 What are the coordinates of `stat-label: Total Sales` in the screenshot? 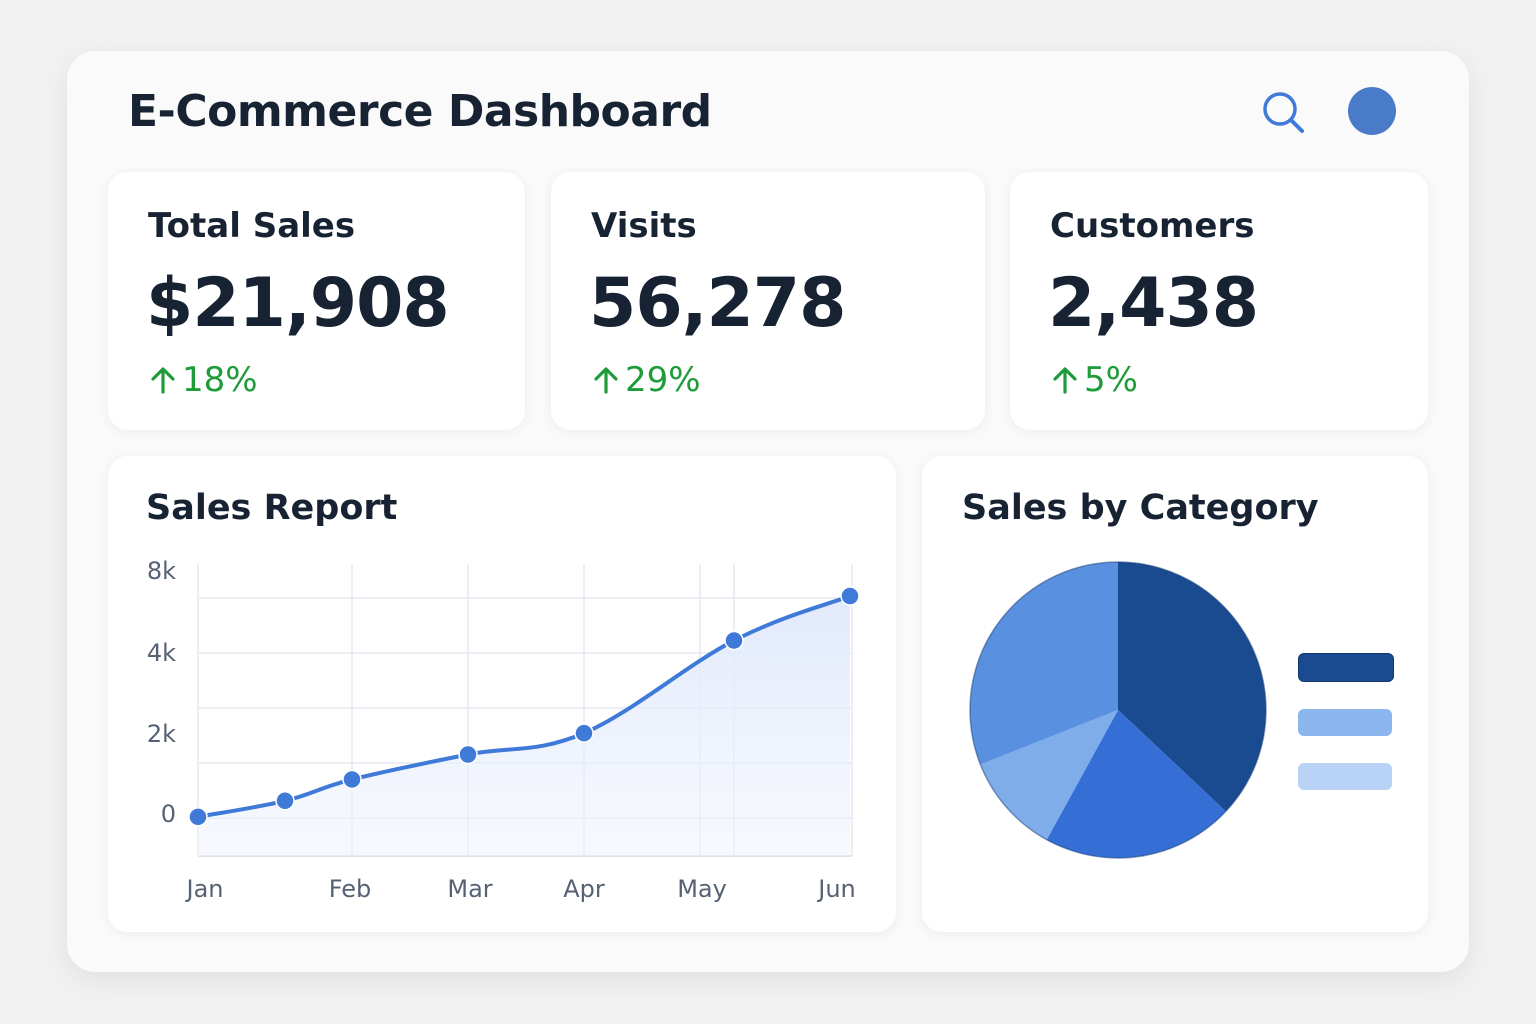 It's located at (252, 226).